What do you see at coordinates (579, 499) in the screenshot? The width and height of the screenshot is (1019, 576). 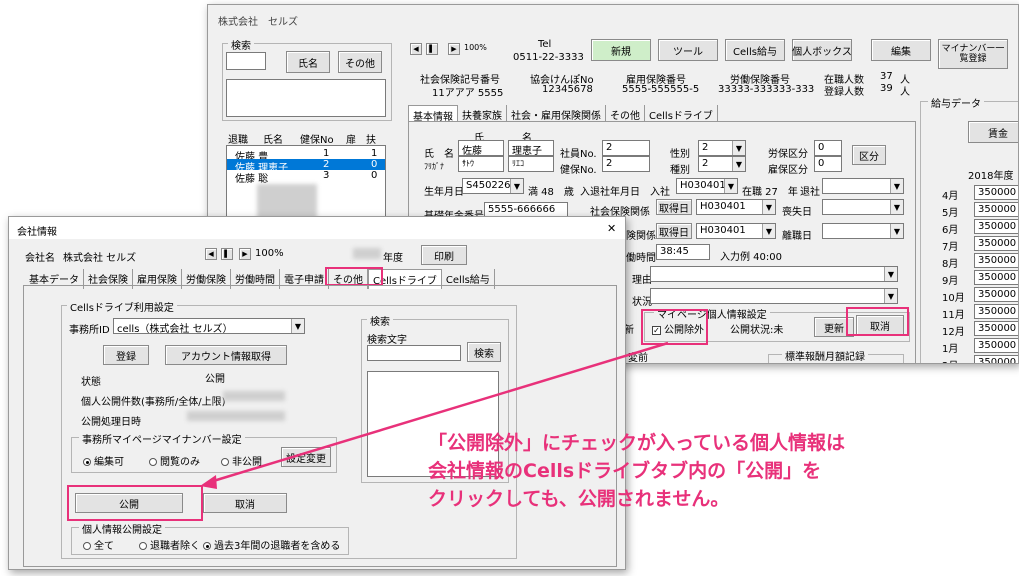 I see `annotation-line-3: クリックしても、公開されません。` at bounding box center [579, 499].